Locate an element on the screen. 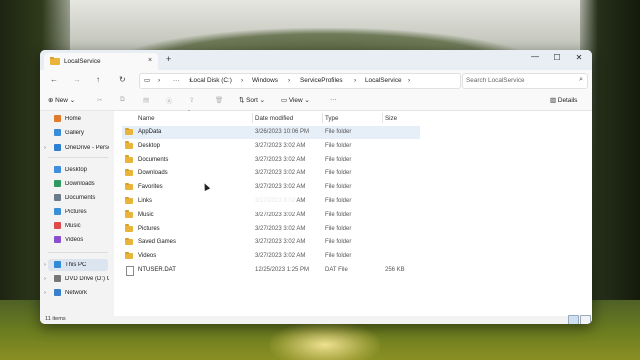  sort-button: ⇅ Sort ⌄ is located at coordinates (252, 100).